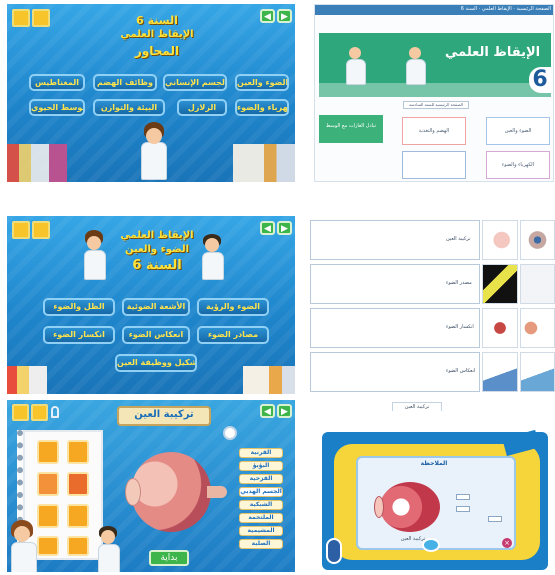 This screenshot has height=575, width=555. What do you see at coordinates (435, 90) in the screenshot?
I see `banner-lower-stripe` at bounding box center [435, 90].